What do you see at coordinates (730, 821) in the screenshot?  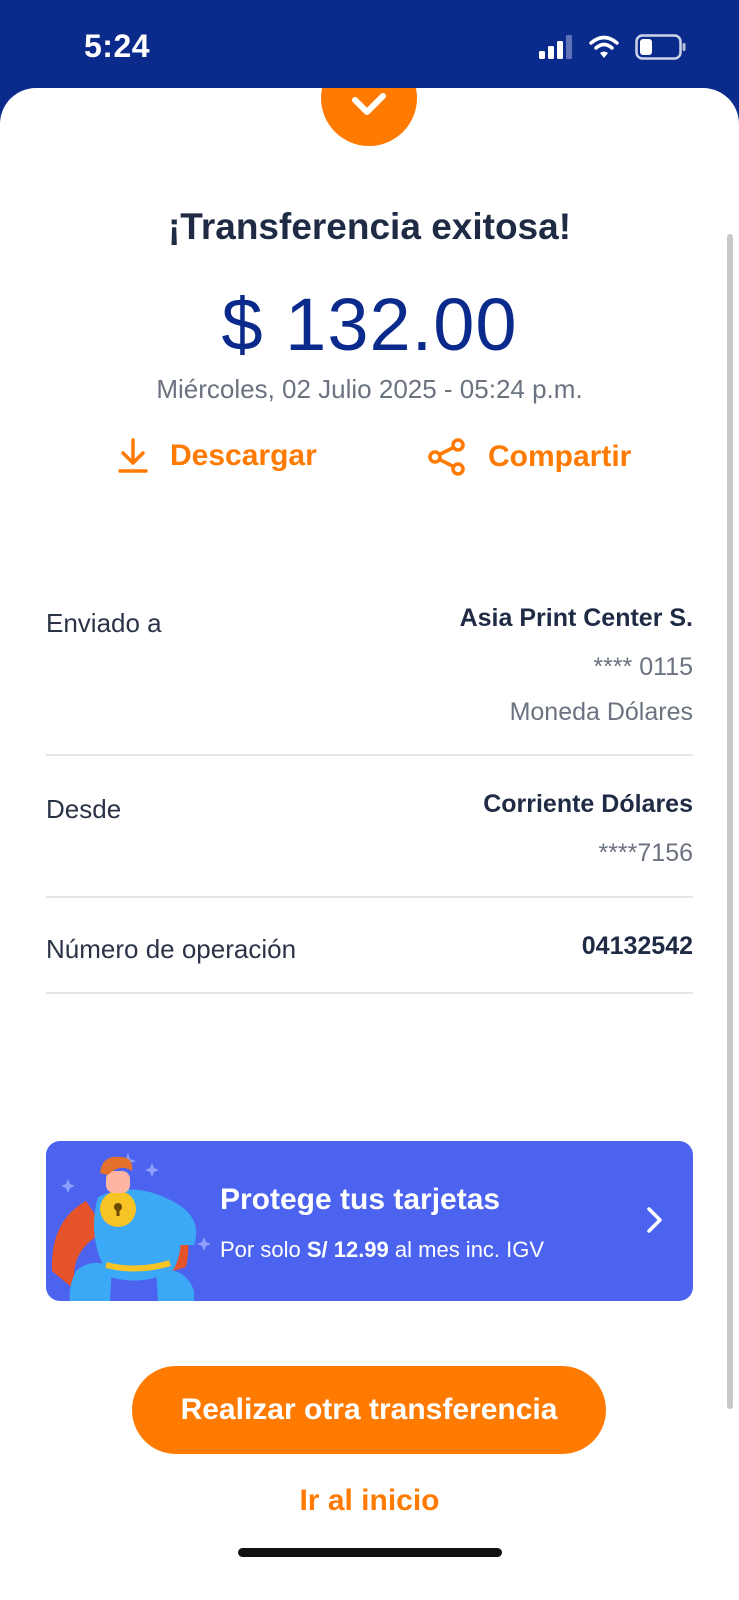 I see `scrollbar` at bounding box center [730, 821].